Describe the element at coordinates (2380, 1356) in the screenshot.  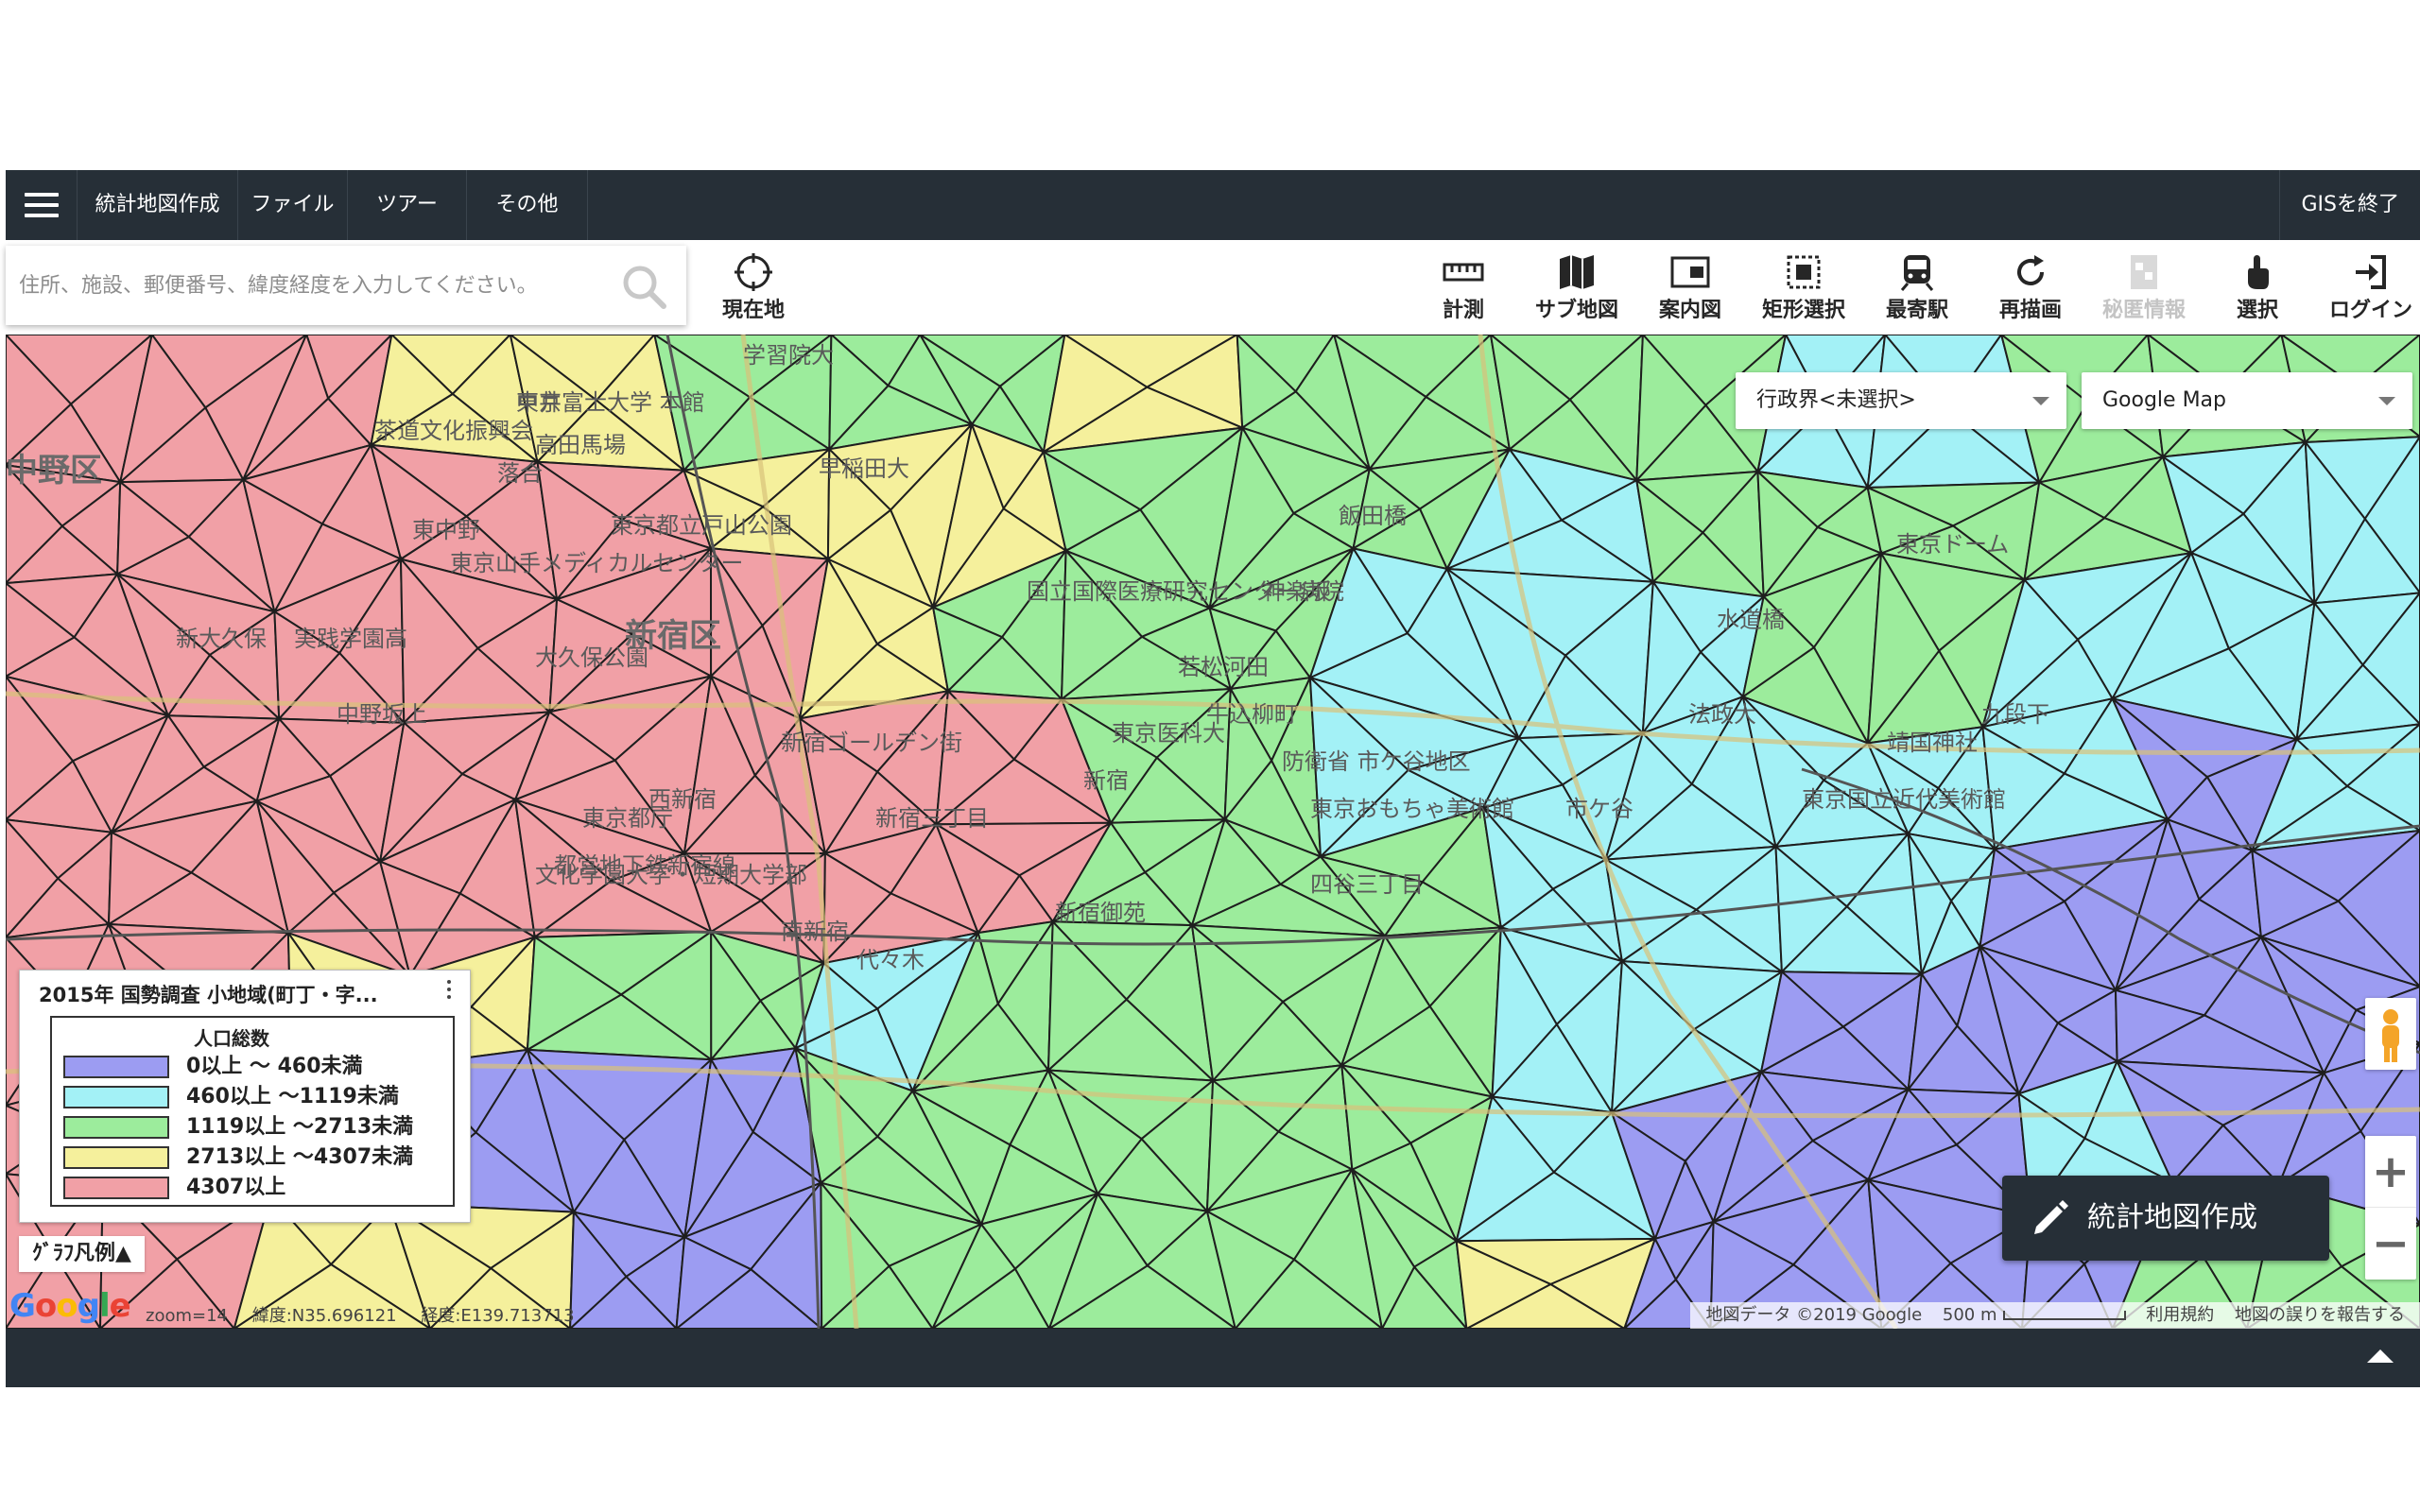
I see `chevron-up-icon` at that location.